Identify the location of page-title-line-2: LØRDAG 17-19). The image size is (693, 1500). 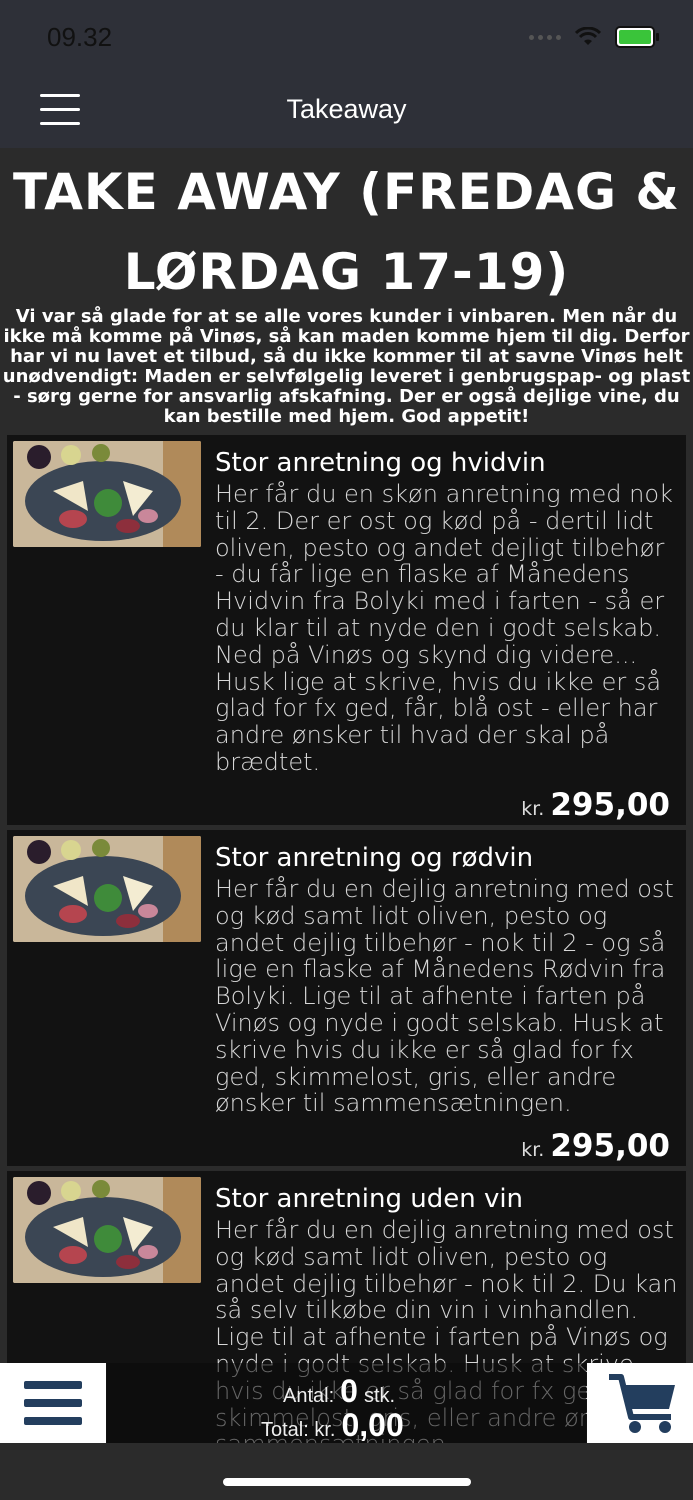
(346, 272).